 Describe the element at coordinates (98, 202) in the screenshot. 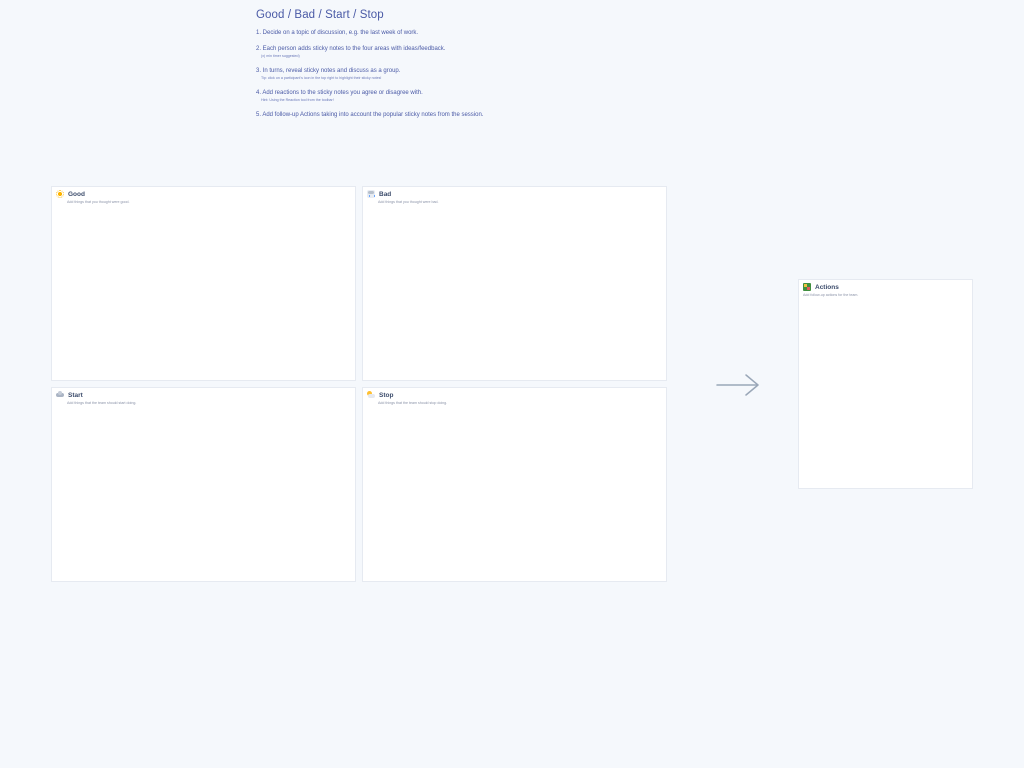

I see `panel-description-good: Add things that you thought were good.` at that location.